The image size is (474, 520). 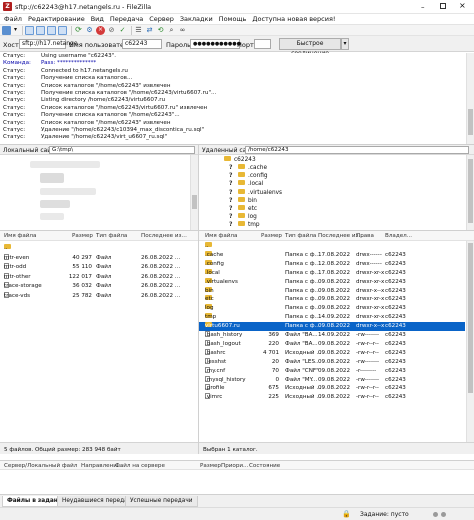 What do you see at coordinates (140, 466) in the screenshot?
I see `queue-col-remote: Файл на сервере` at bounding box center [140, 466].